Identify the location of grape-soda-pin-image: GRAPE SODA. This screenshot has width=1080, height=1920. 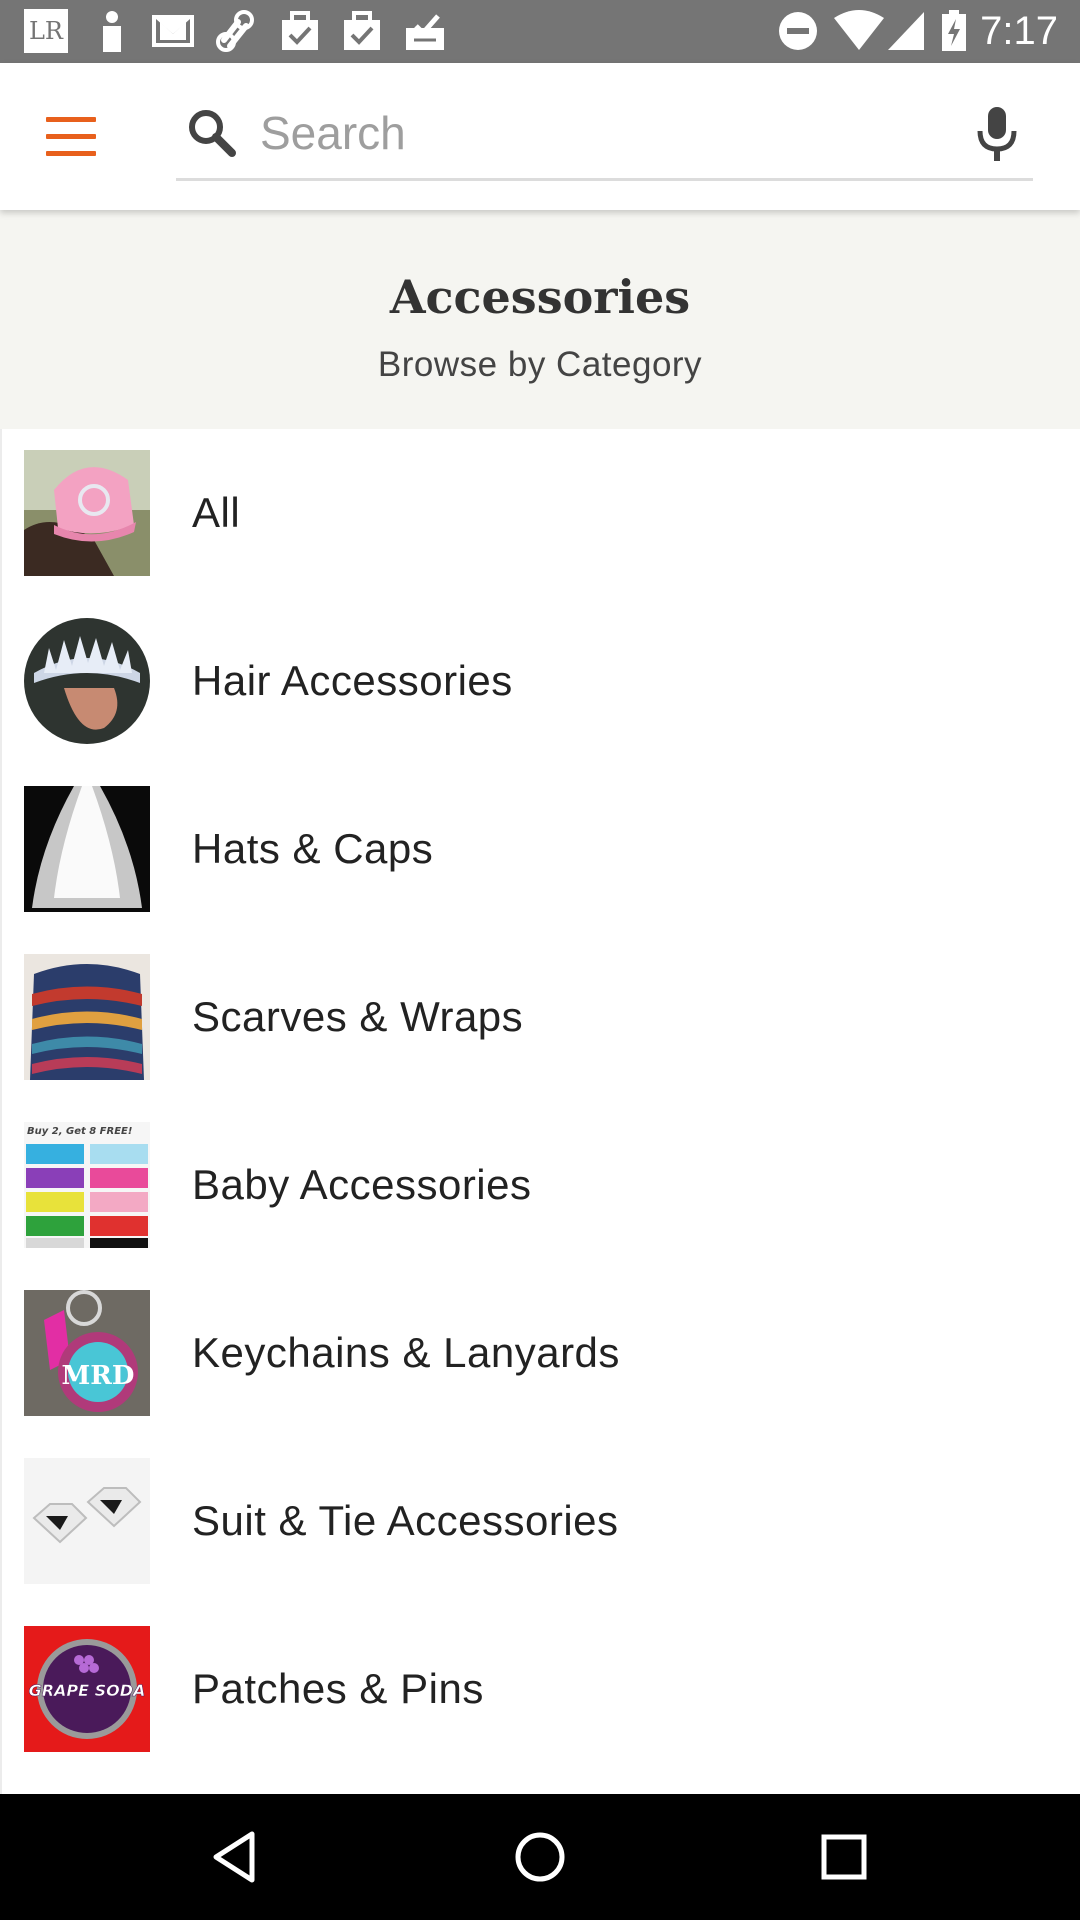
(87, 1689).